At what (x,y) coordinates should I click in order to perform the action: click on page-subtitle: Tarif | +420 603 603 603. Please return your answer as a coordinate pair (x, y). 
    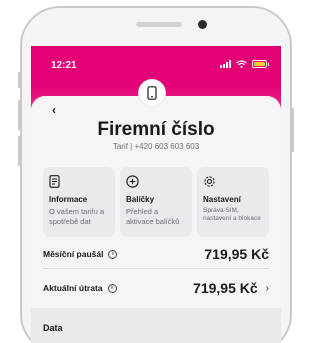
    Looking at the image, I should click on (156, 146).